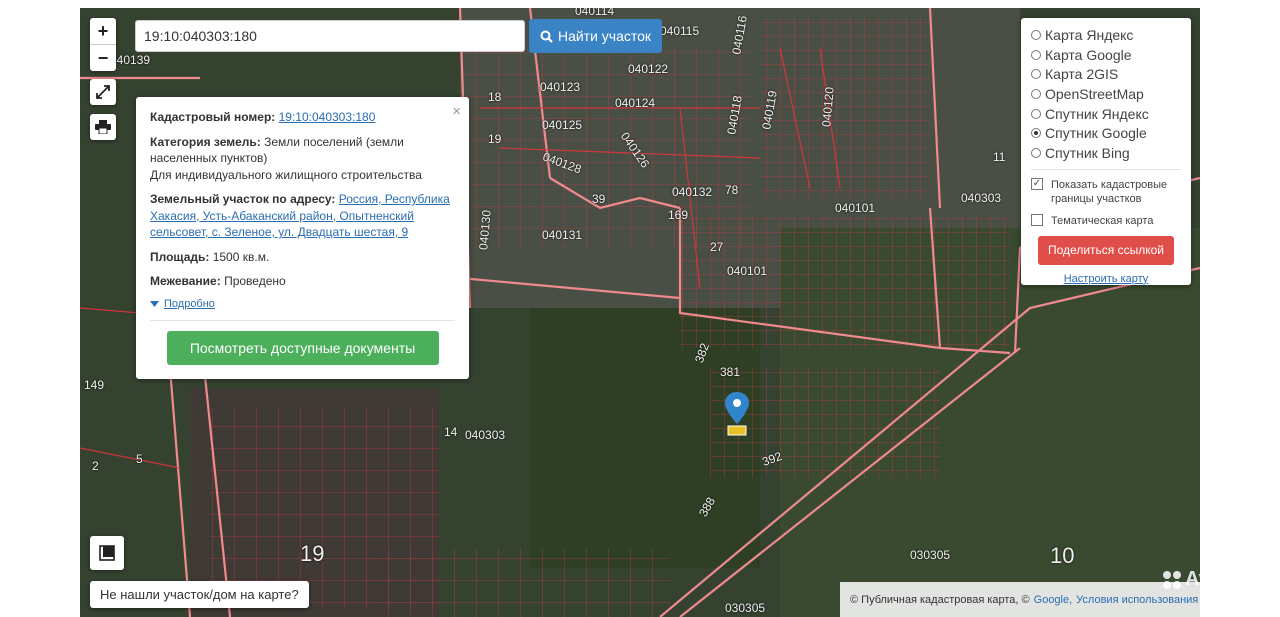  I want to click on map-label: 040114, so click(595, 13).